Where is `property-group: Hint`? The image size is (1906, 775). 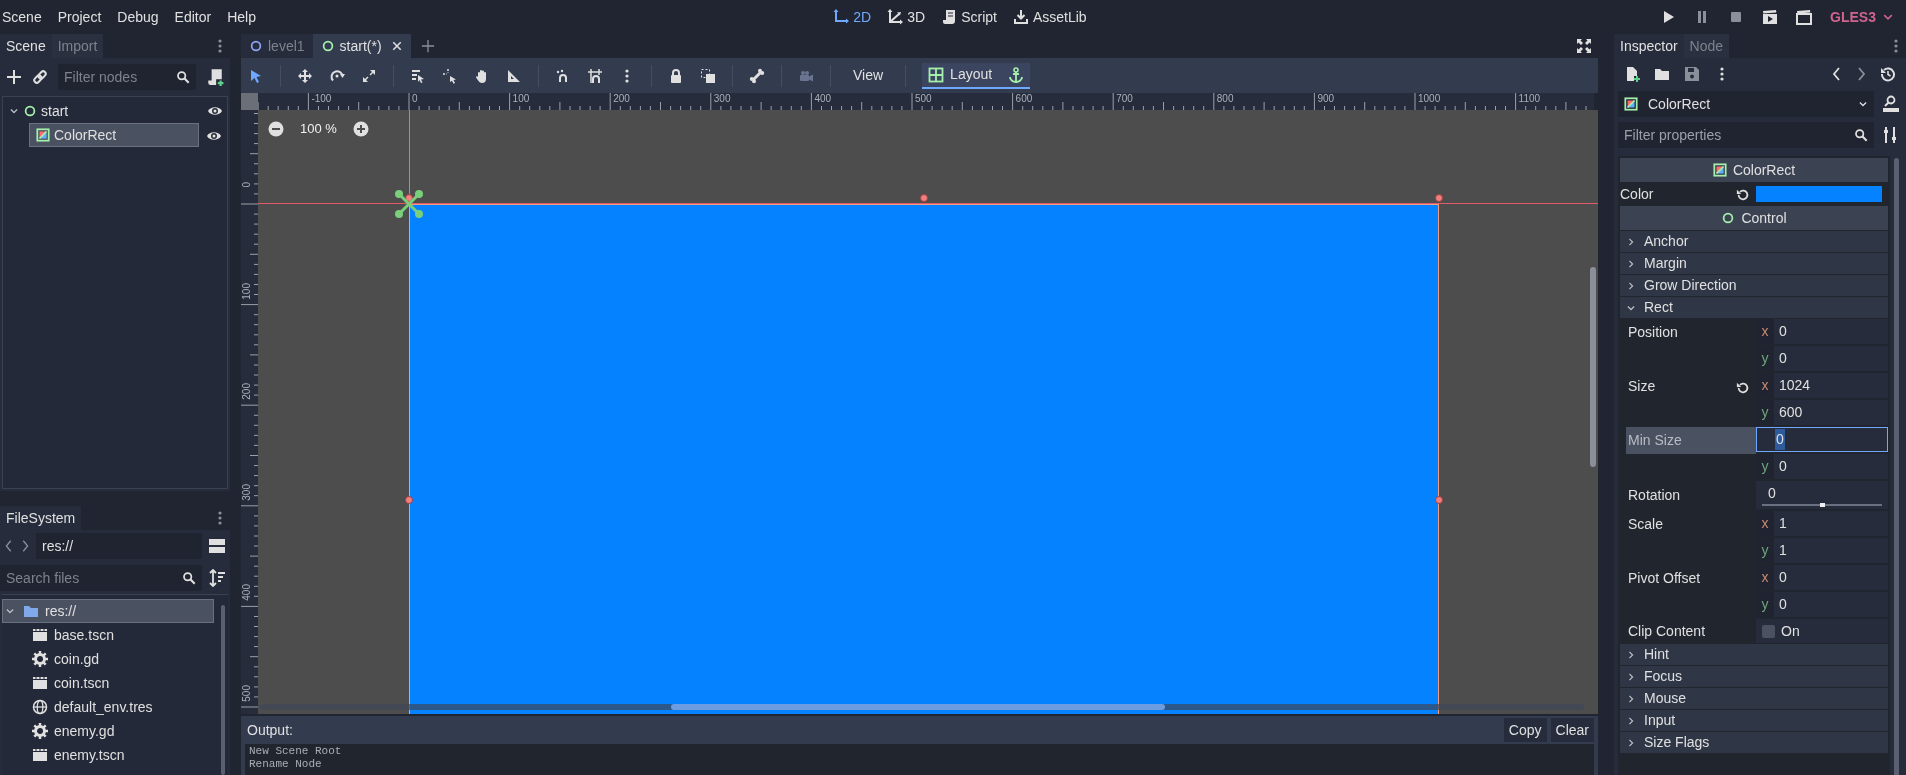 property-group: Hint is located at coordinates (1754, 654).